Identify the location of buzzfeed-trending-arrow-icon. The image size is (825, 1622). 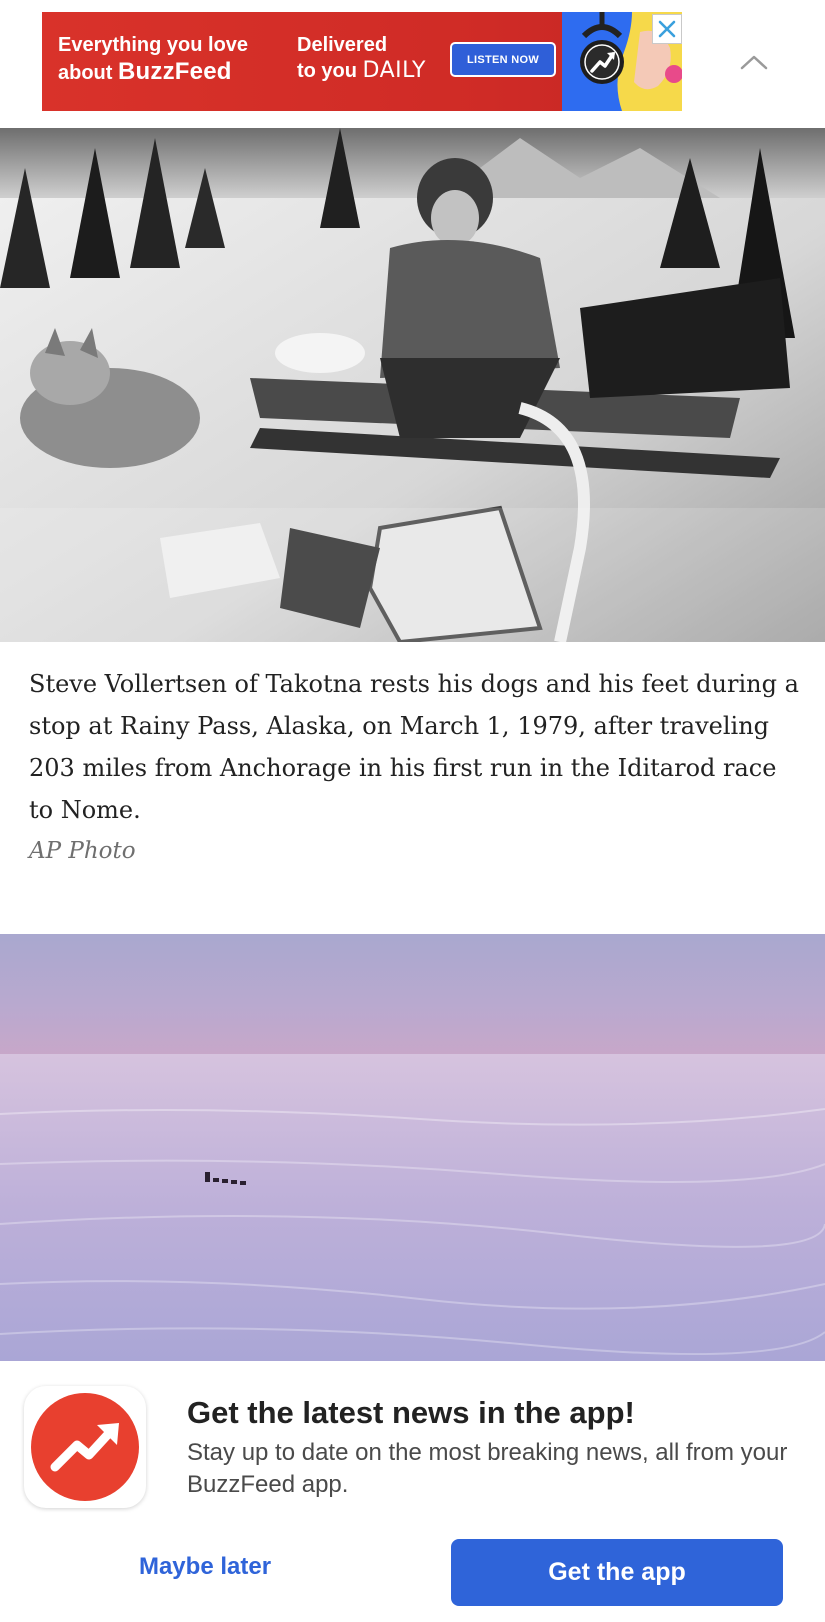
(85, 1447).